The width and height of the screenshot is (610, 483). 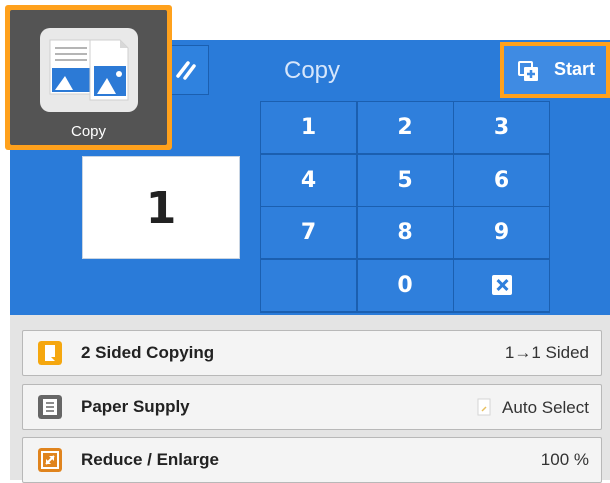 I want to click on feature-paper-supply: Paper Supply Auto Select, so click(x=312, y=407).